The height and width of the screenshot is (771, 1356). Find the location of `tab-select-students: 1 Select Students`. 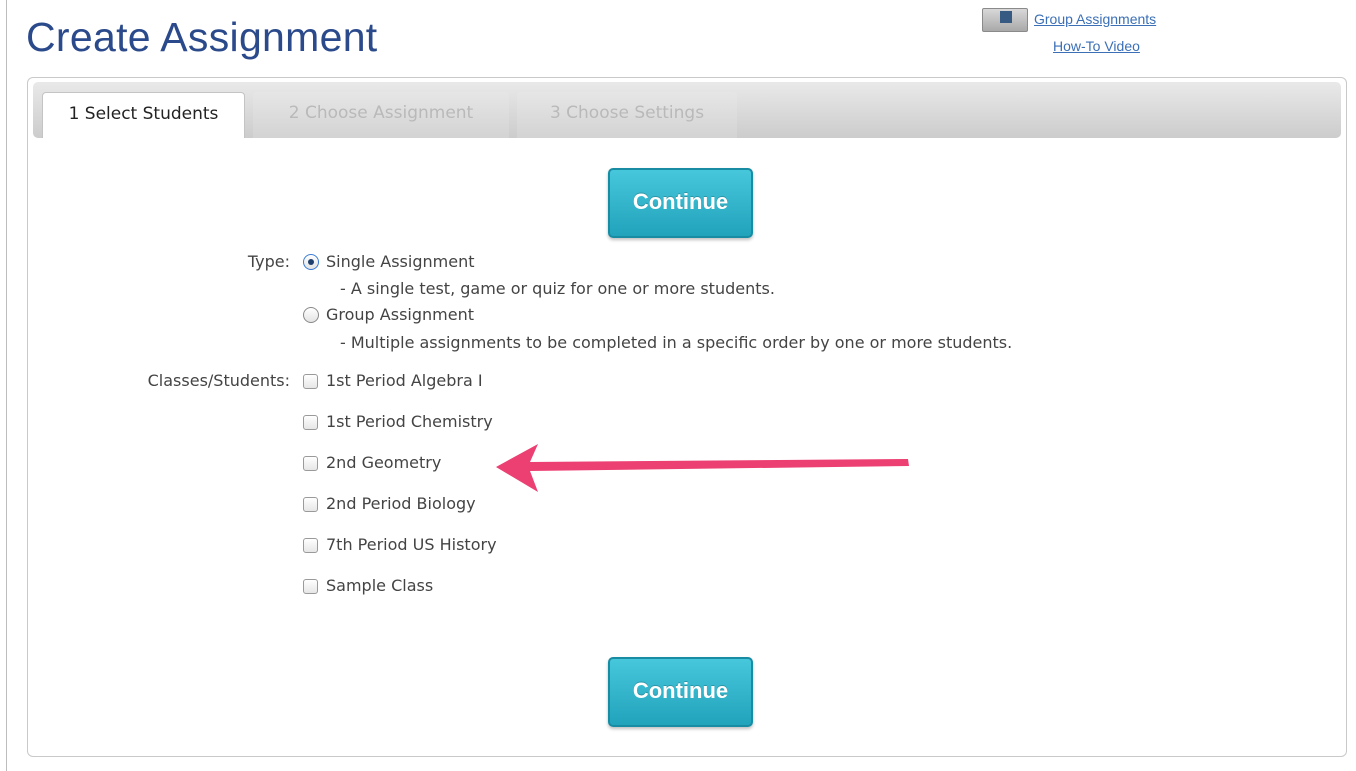

tab-select-students: 1 Select Students is located at coordinates (143, 115).